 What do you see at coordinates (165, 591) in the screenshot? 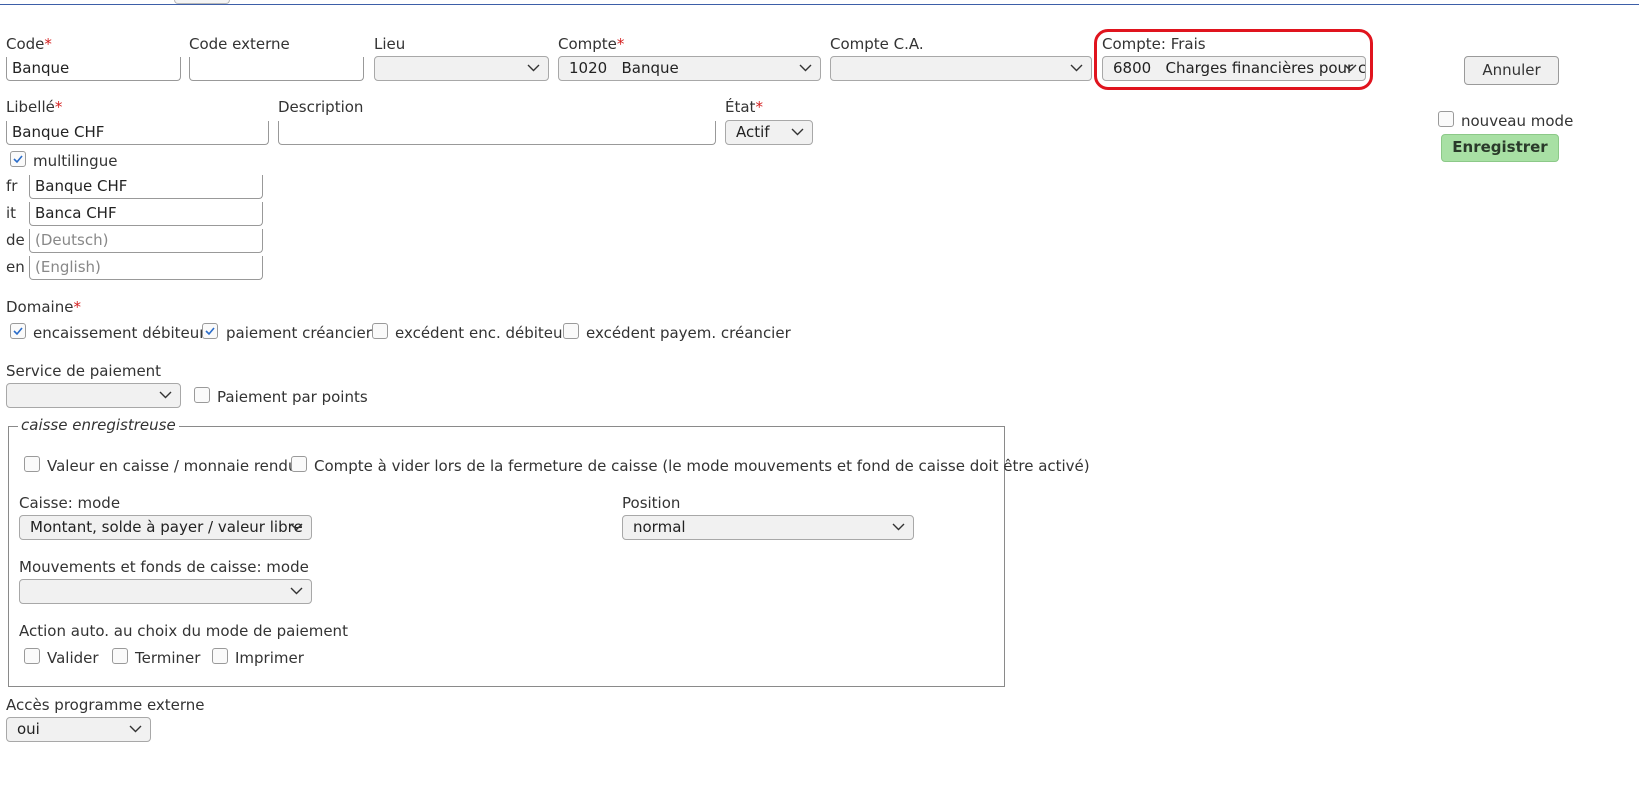
I see `mouvements-select` at bounding box center [165, 591].